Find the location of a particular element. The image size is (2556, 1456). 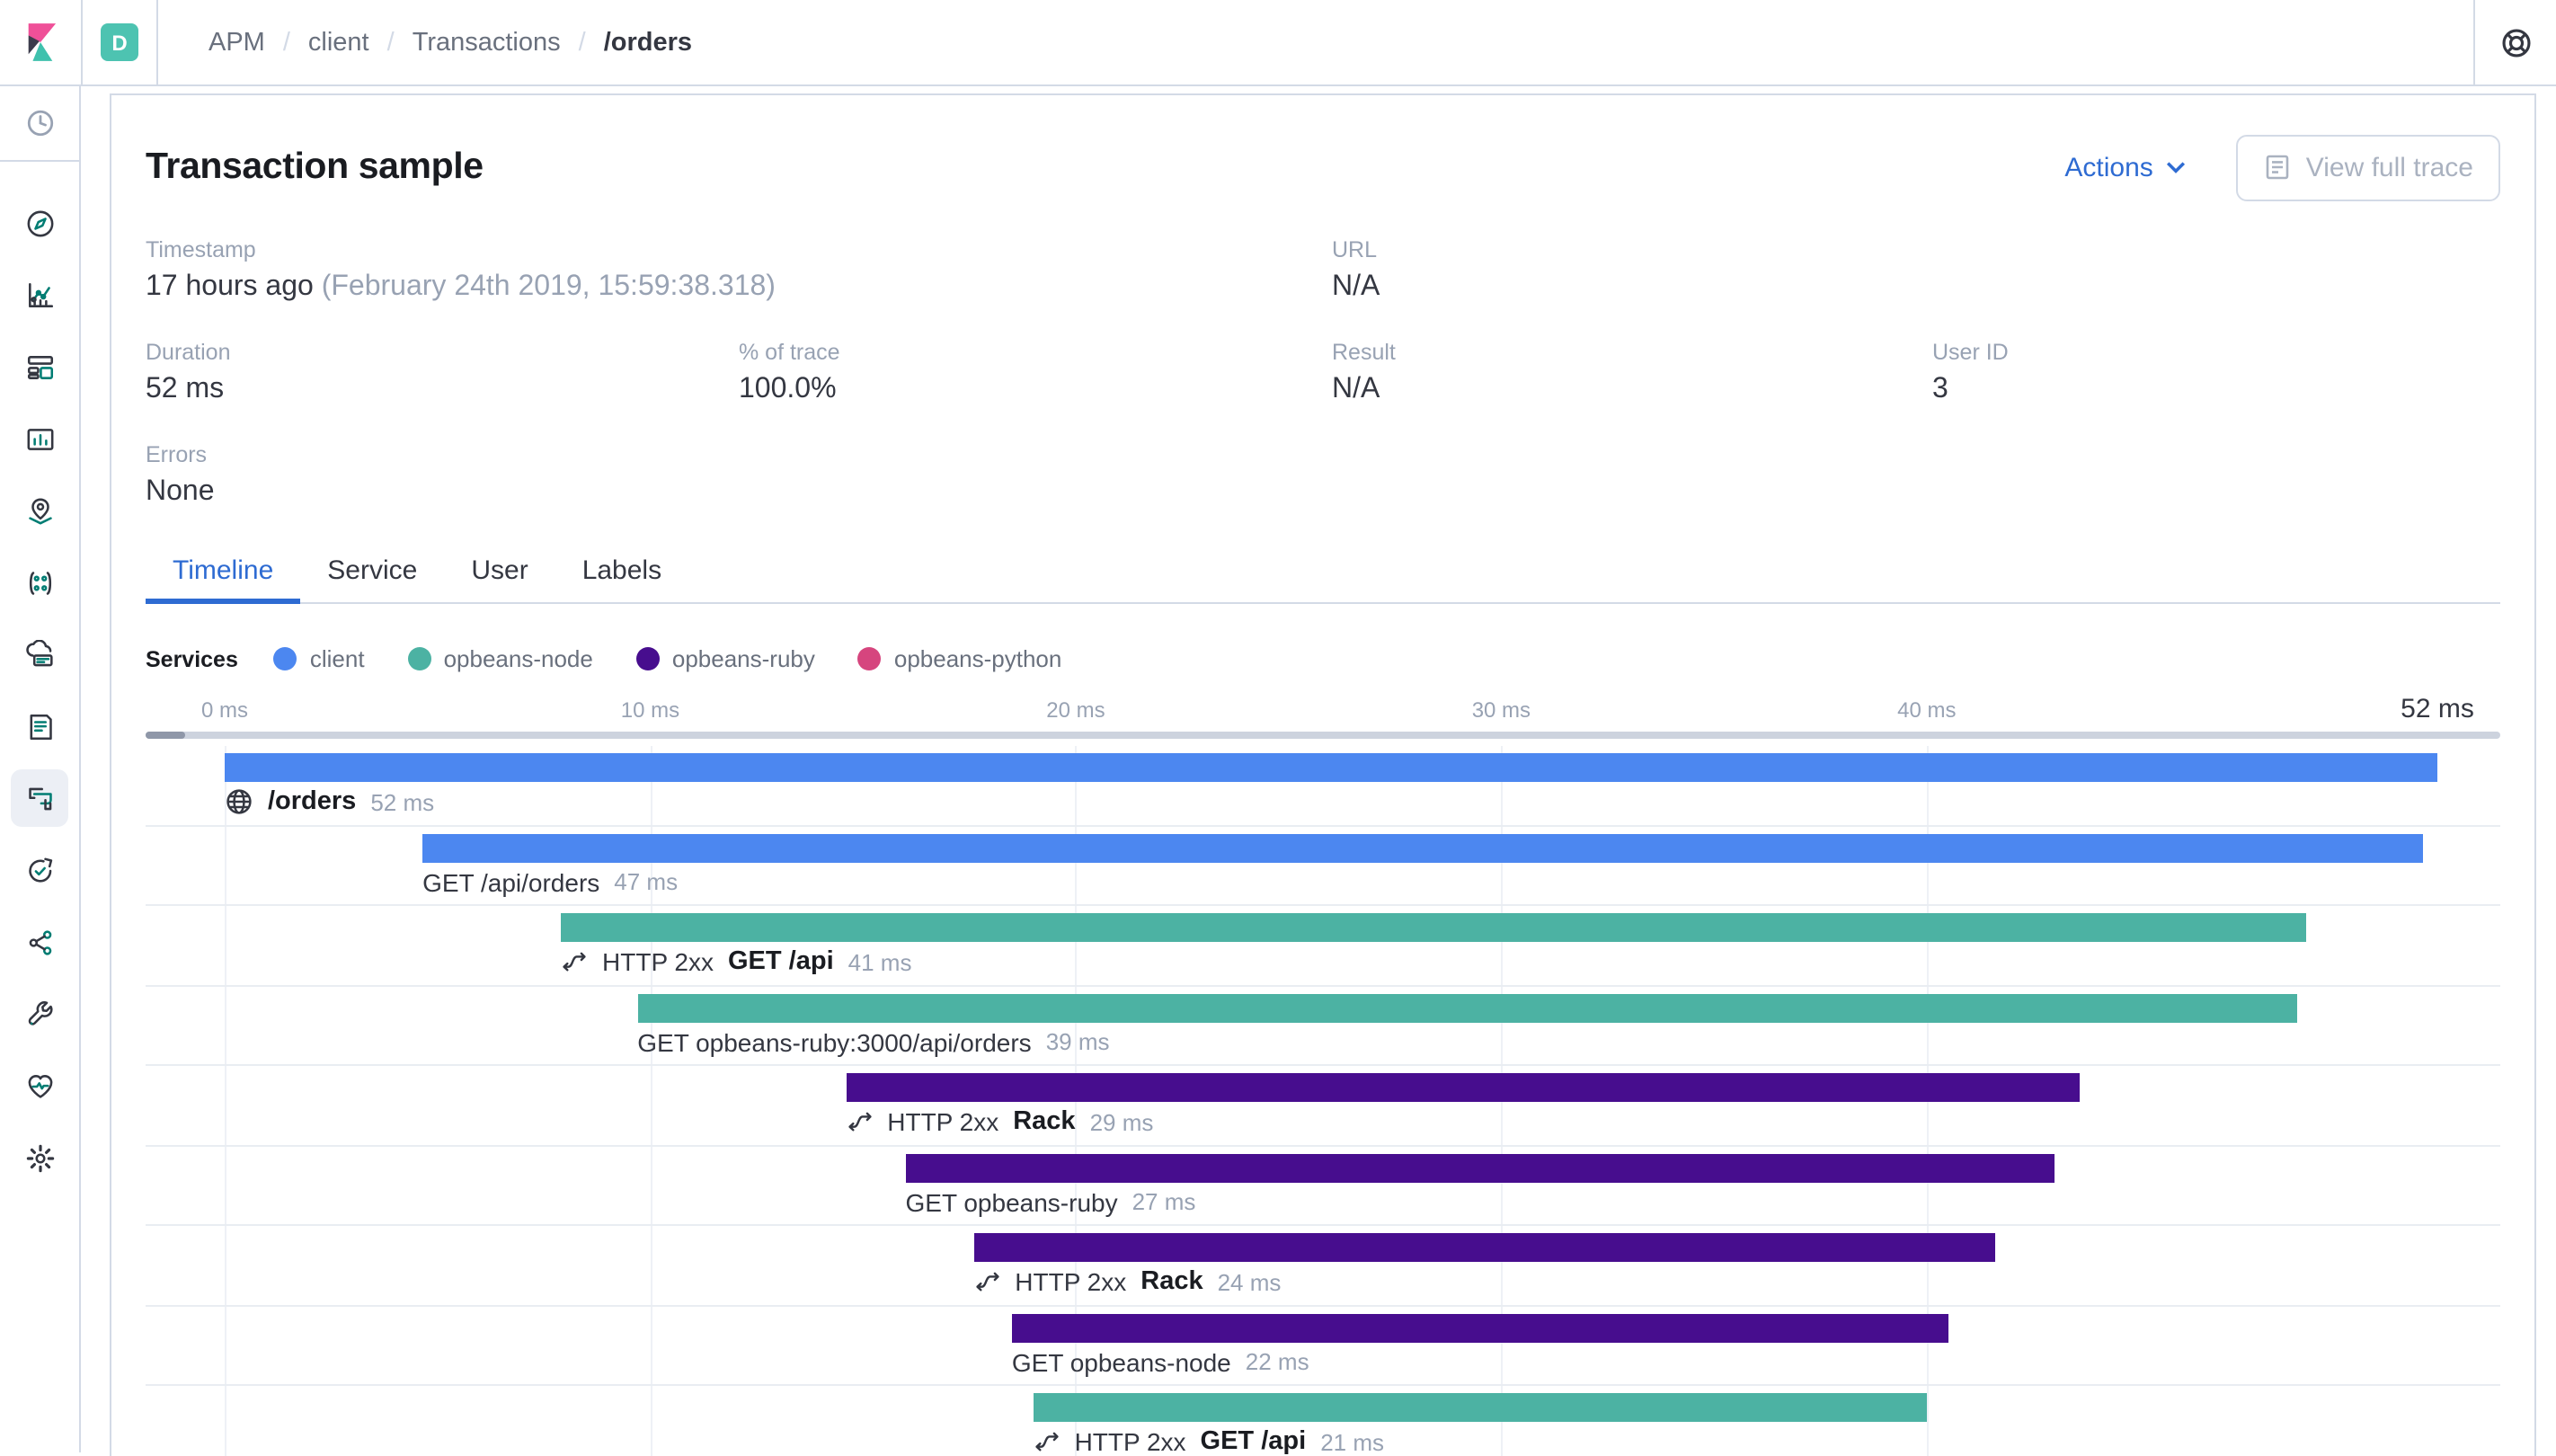

sidebar-item-dashboard is located at coordinates (39, 366).